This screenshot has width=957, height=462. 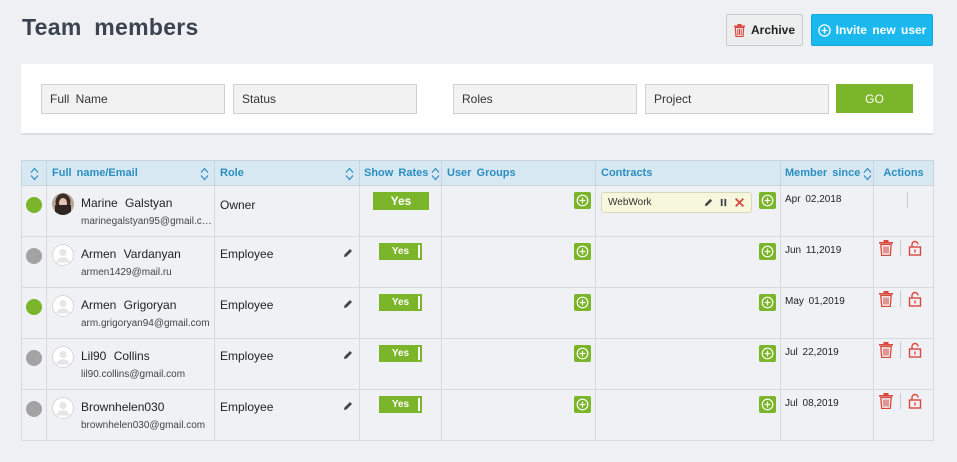 What do you see at coordinates (813, 199) in the screenshot?
I see `member-since-date: Apr 02,2018` at bounding box center [813, 199].